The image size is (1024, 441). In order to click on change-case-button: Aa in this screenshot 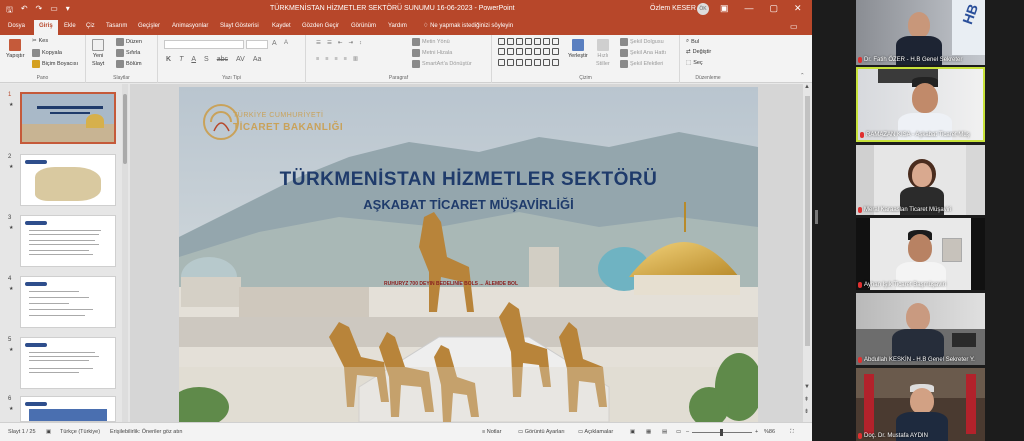, I will do `click(257, 59)`.